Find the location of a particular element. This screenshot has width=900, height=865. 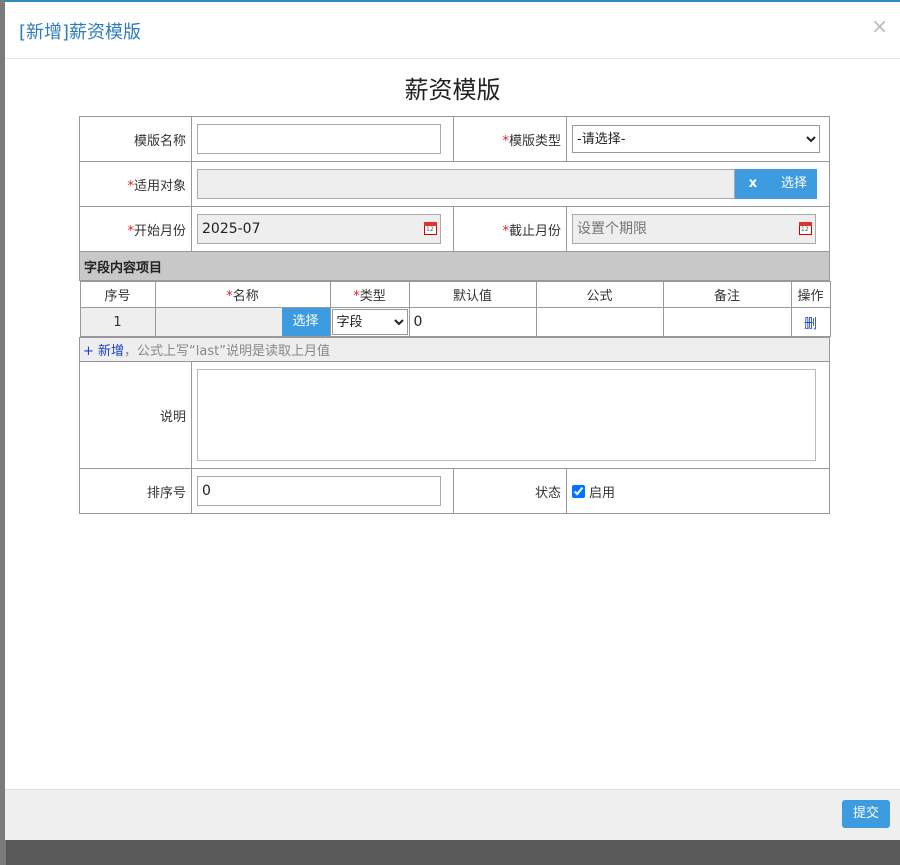

col-ops-header: 操作 is located at coordinates (810, 294).